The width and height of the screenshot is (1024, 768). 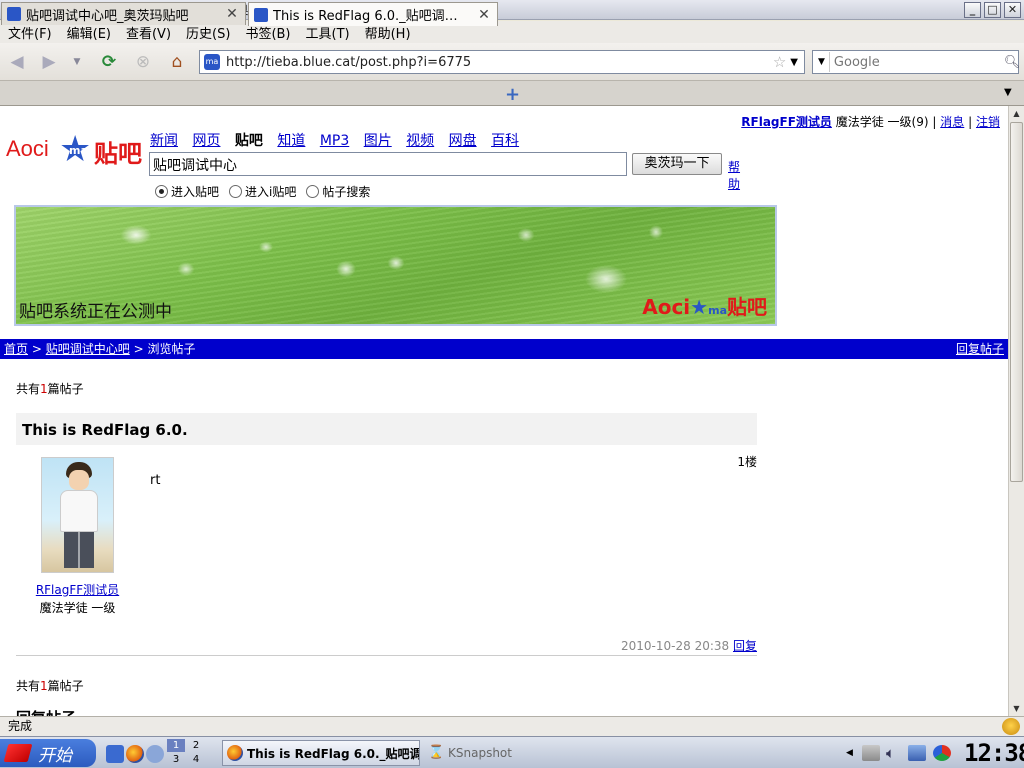 I want to click on nav-netdisk: 网盘, so click(x=463, y=141).